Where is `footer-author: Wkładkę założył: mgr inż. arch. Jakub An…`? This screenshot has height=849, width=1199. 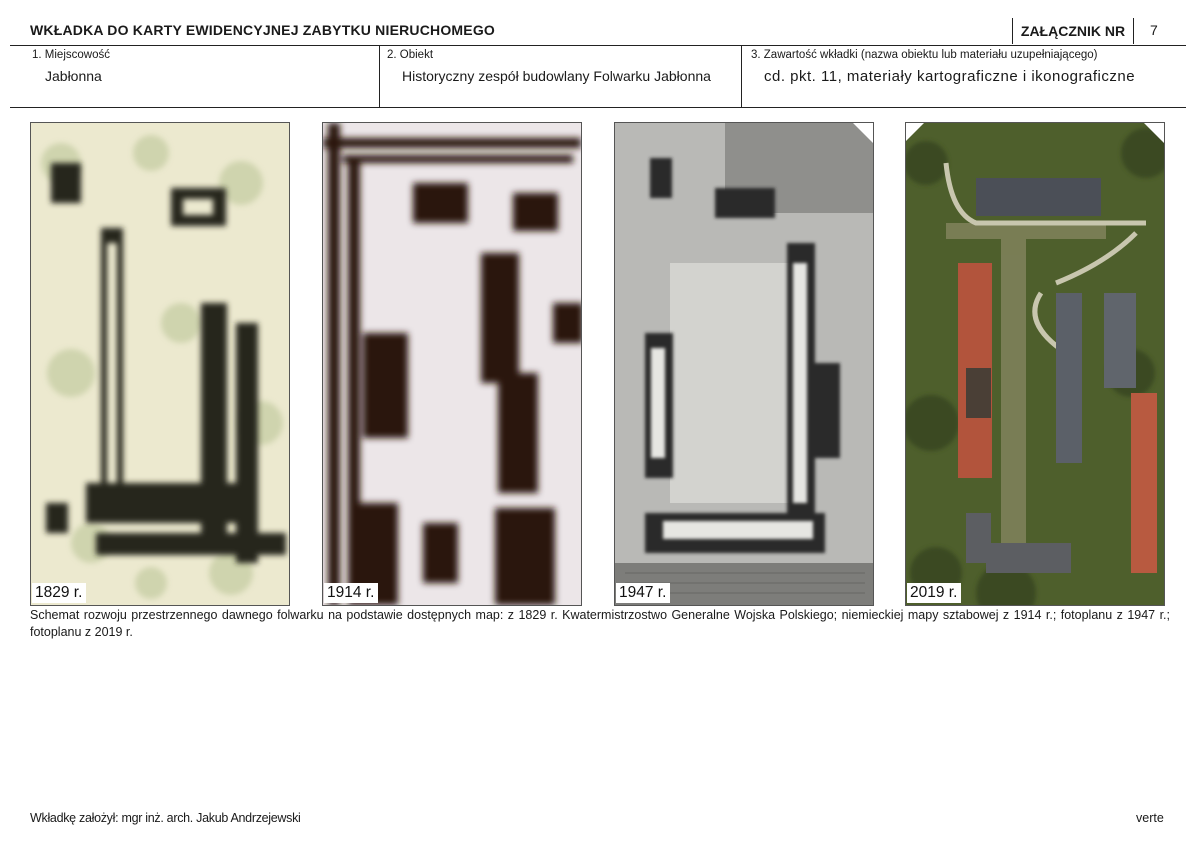
footer-author: Wkładkę założył: mgr inż. arch. Jakub An… is located at coordinates (165, 818).